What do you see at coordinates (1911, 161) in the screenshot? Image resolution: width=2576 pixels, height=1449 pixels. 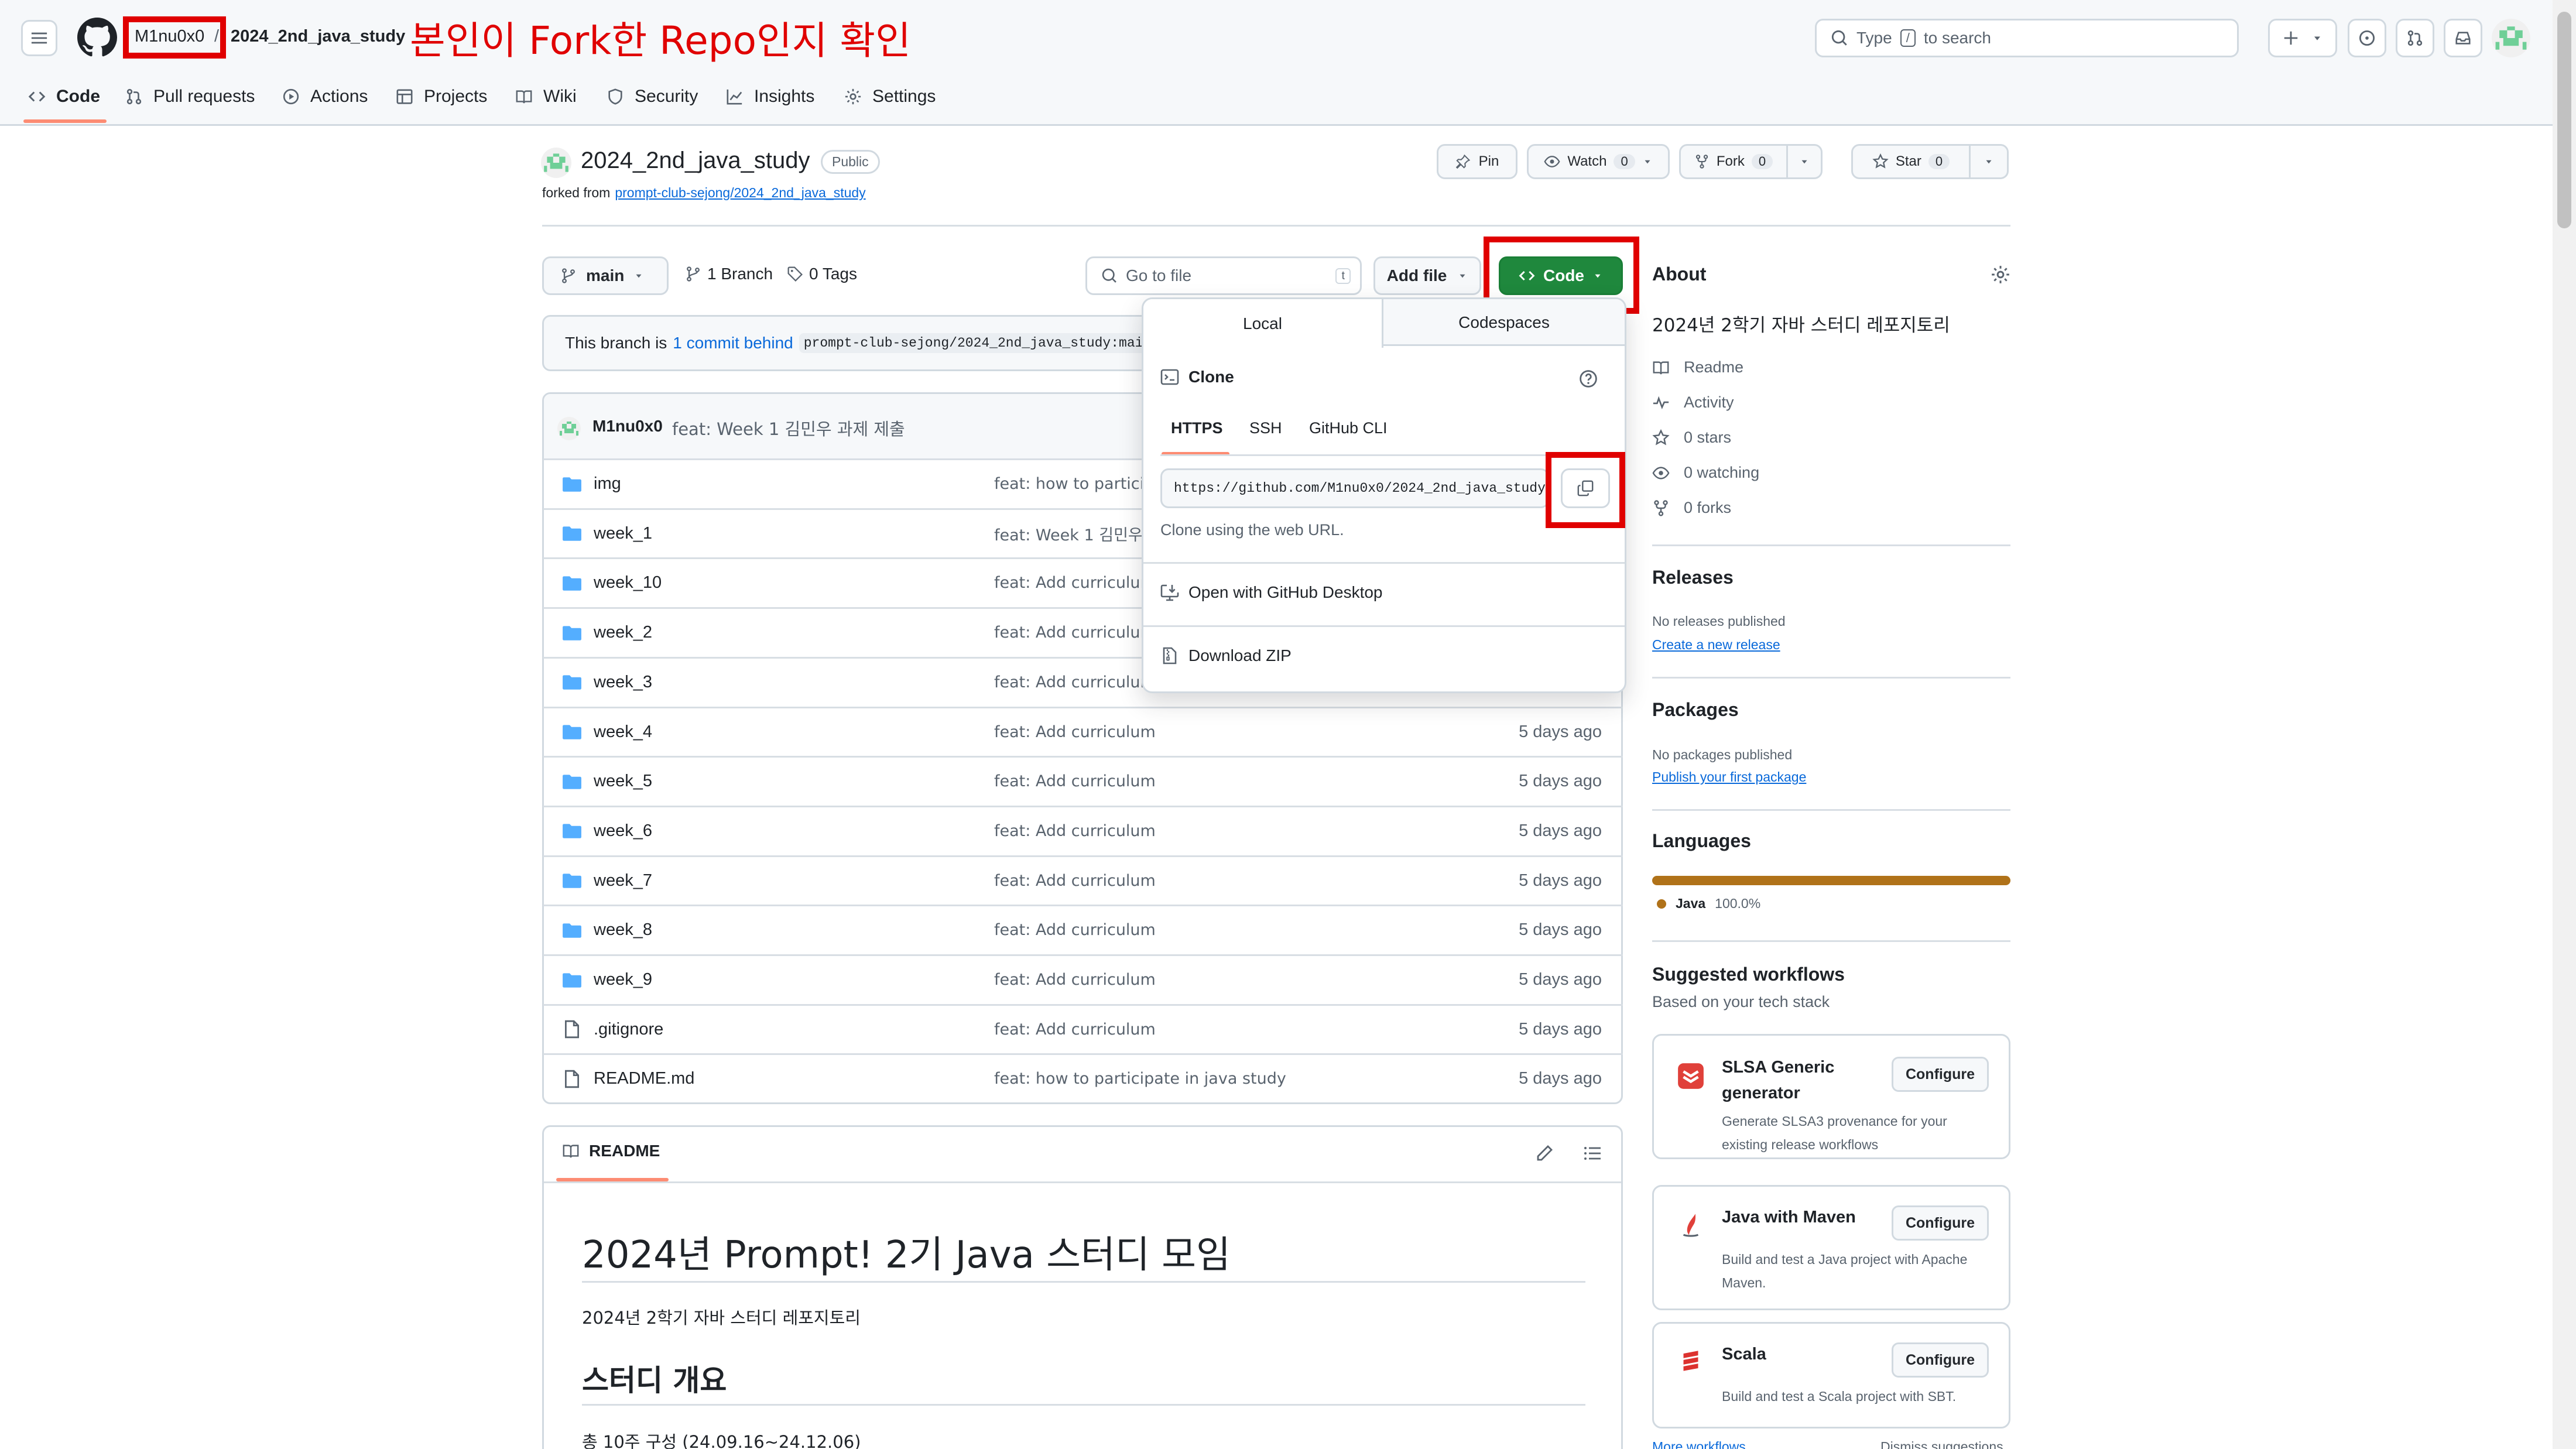 I see `star-button: Star 0` at bounding box center [1911, 161].